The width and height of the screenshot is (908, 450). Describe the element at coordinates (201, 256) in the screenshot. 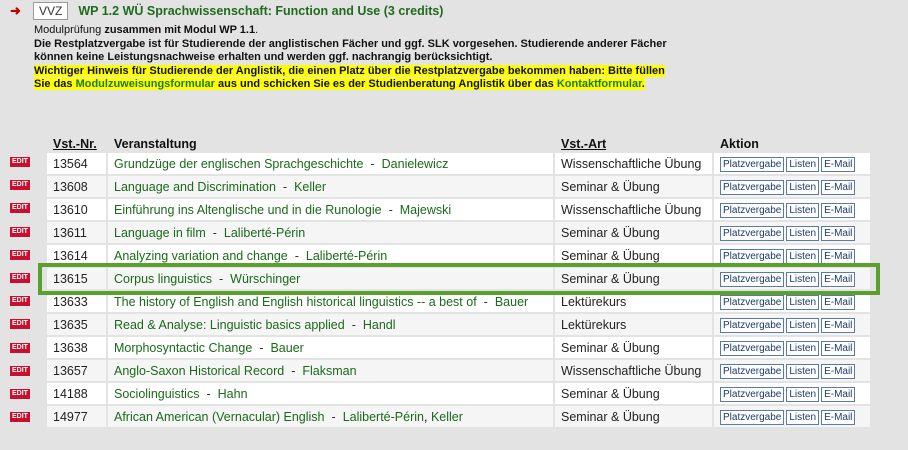

I see `course-title-link: Analyzing variation and change` at that location.